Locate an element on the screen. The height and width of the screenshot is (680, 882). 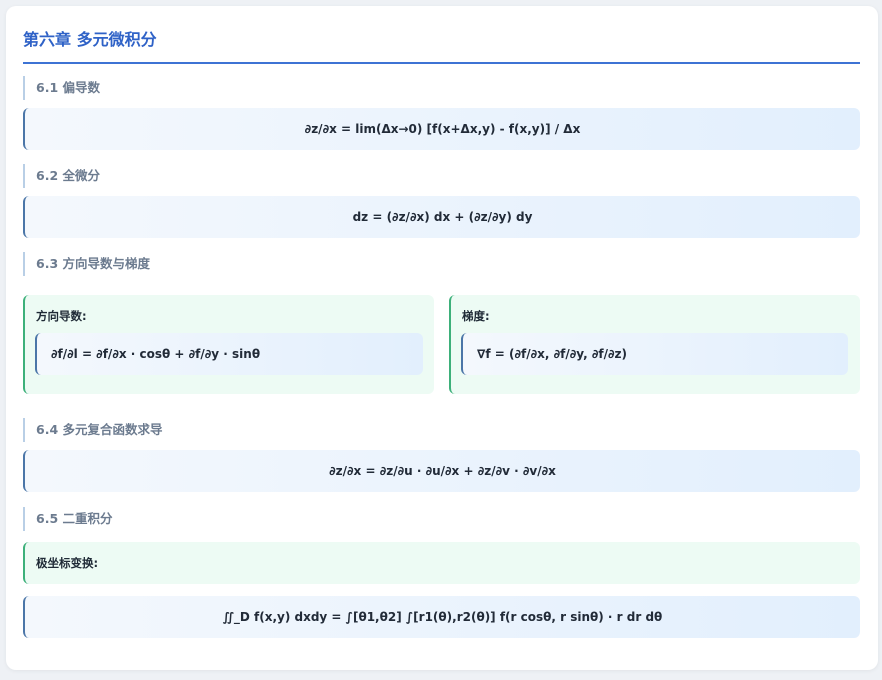
section-heading-6-1: 6.1 偏导数 is located at coordinates (61, 88).